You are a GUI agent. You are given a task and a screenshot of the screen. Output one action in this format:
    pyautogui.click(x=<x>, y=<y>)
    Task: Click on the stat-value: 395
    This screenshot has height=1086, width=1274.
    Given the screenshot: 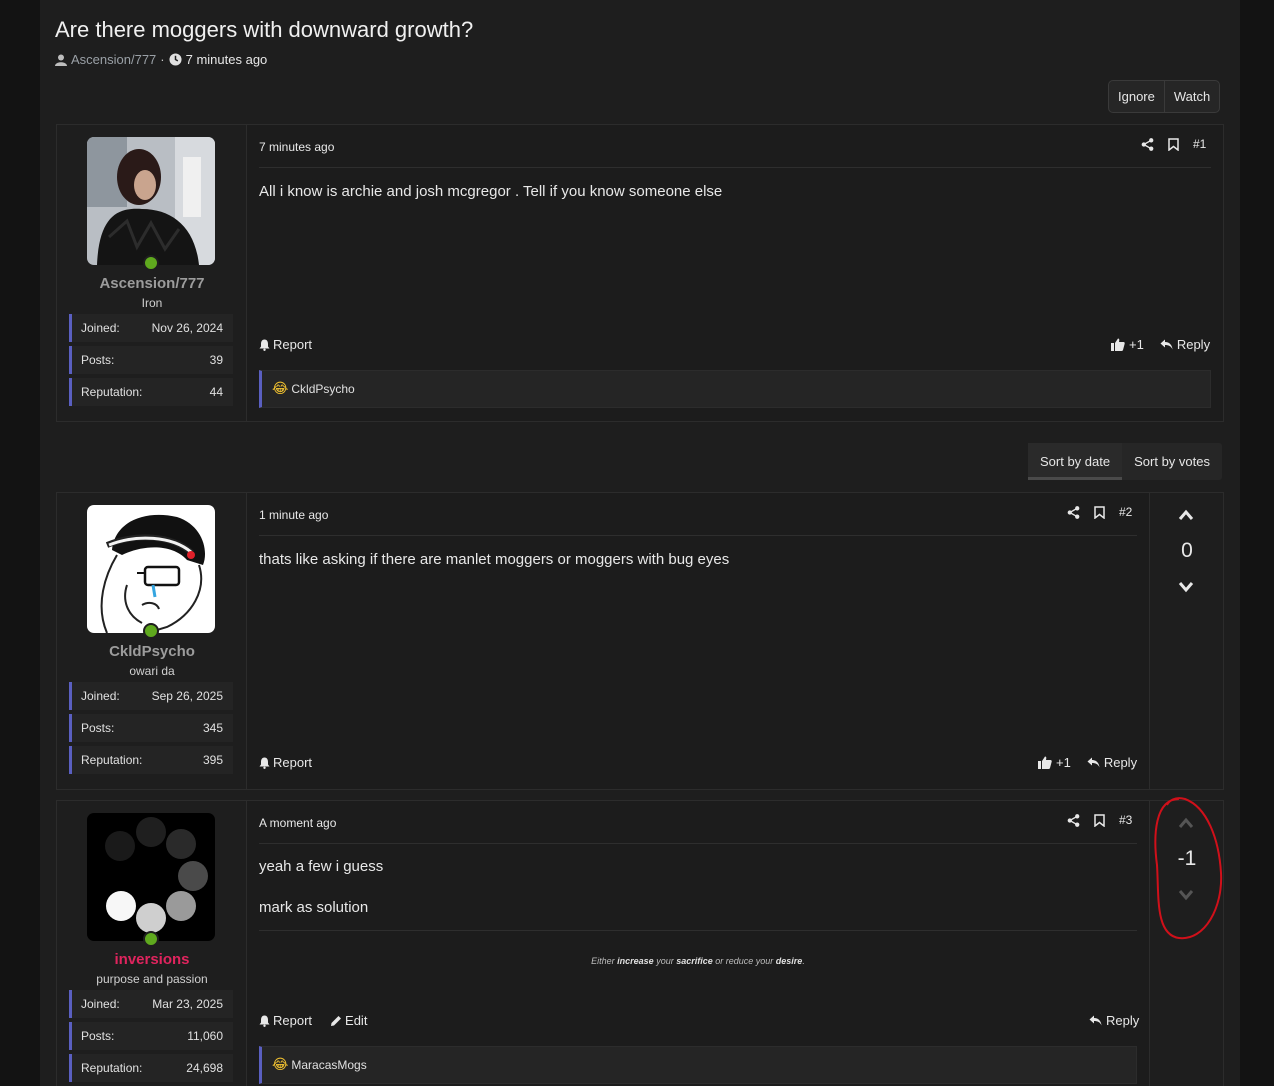 What is the action you would take?
    pyautogui.click(x=212, y=760)
    